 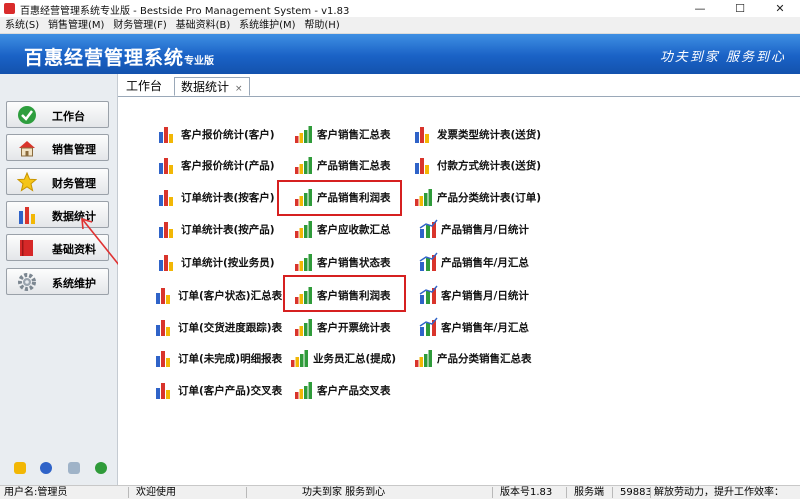 I want to click on report-label: 客户产品交叉表, so click(x=354, y=391).